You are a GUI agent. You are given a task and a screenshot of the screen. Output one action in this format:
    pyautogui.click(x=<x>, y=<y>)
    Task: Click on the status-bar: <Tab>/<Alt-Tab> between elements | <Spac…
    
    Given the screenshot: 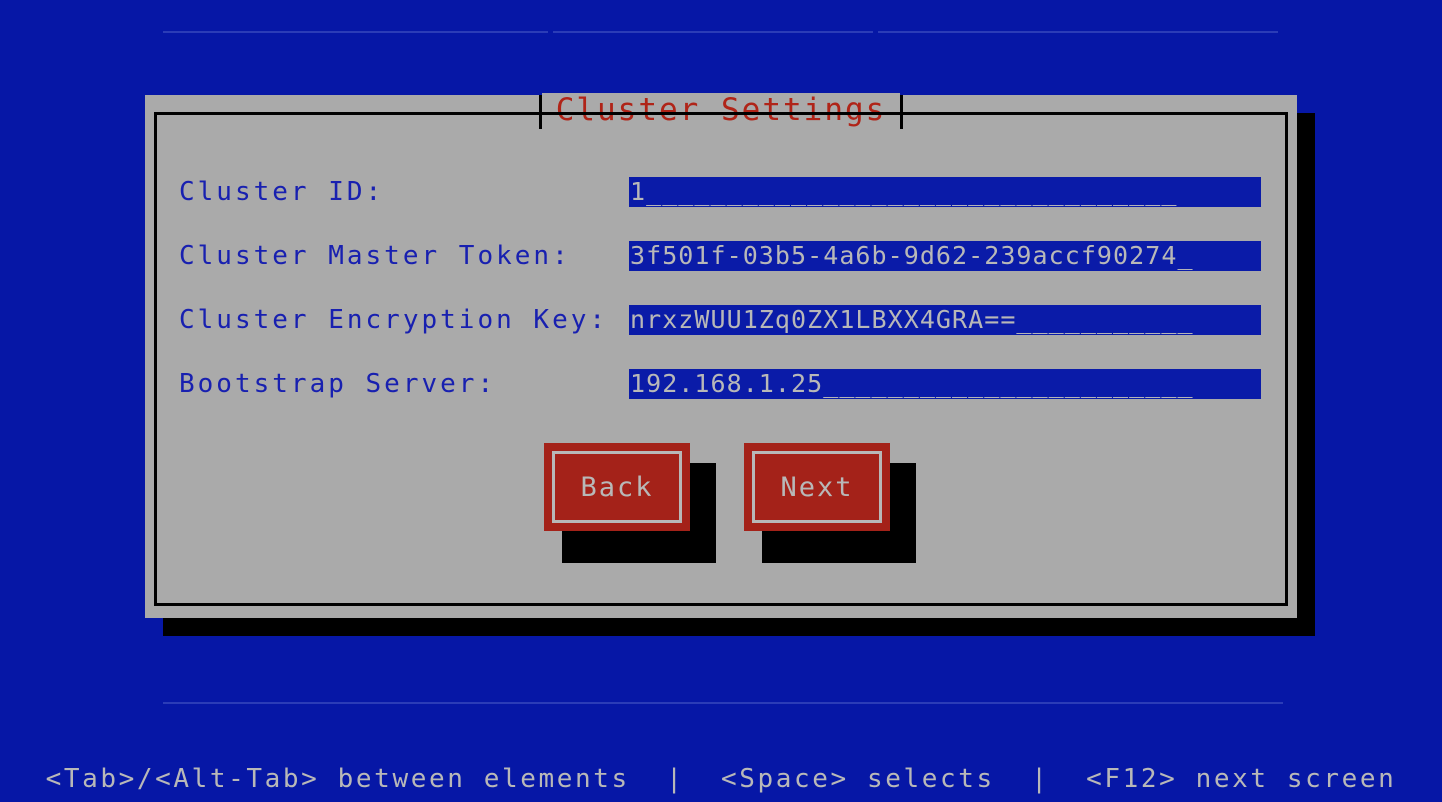 What is the action you would take?
    pyautogui.click(x=721, y=779)
    